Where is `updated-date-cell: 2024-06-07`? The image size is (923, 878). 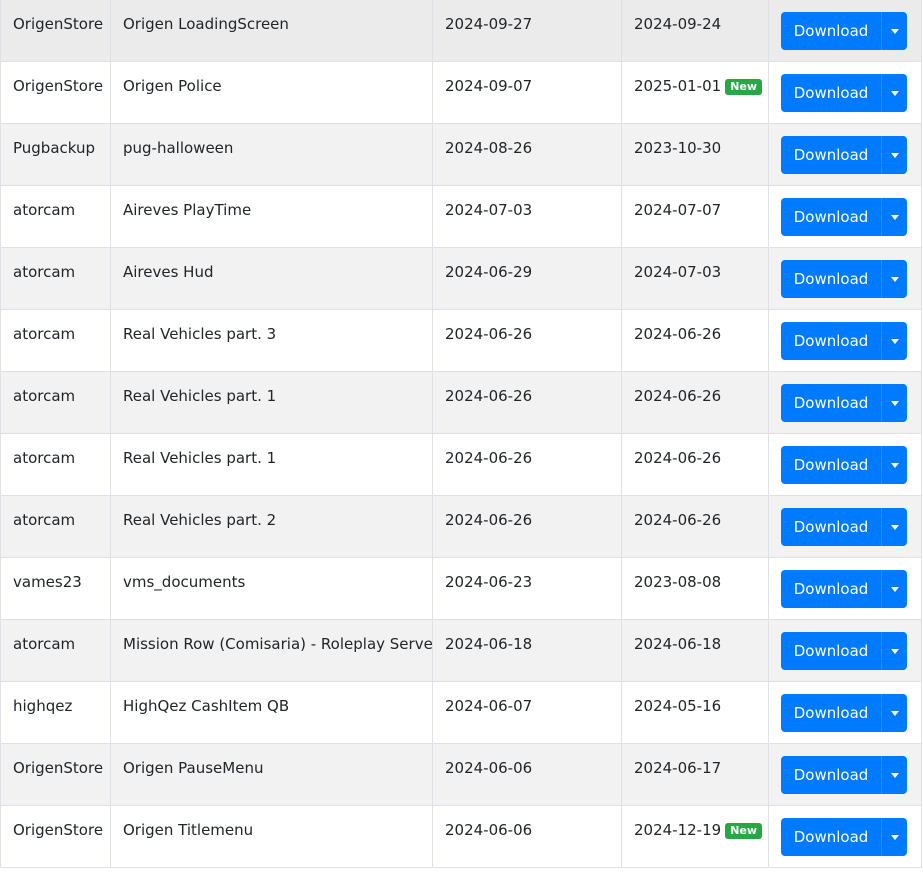
updated-date-cell: 2024-06-07 is located at coordinates (527, 712).